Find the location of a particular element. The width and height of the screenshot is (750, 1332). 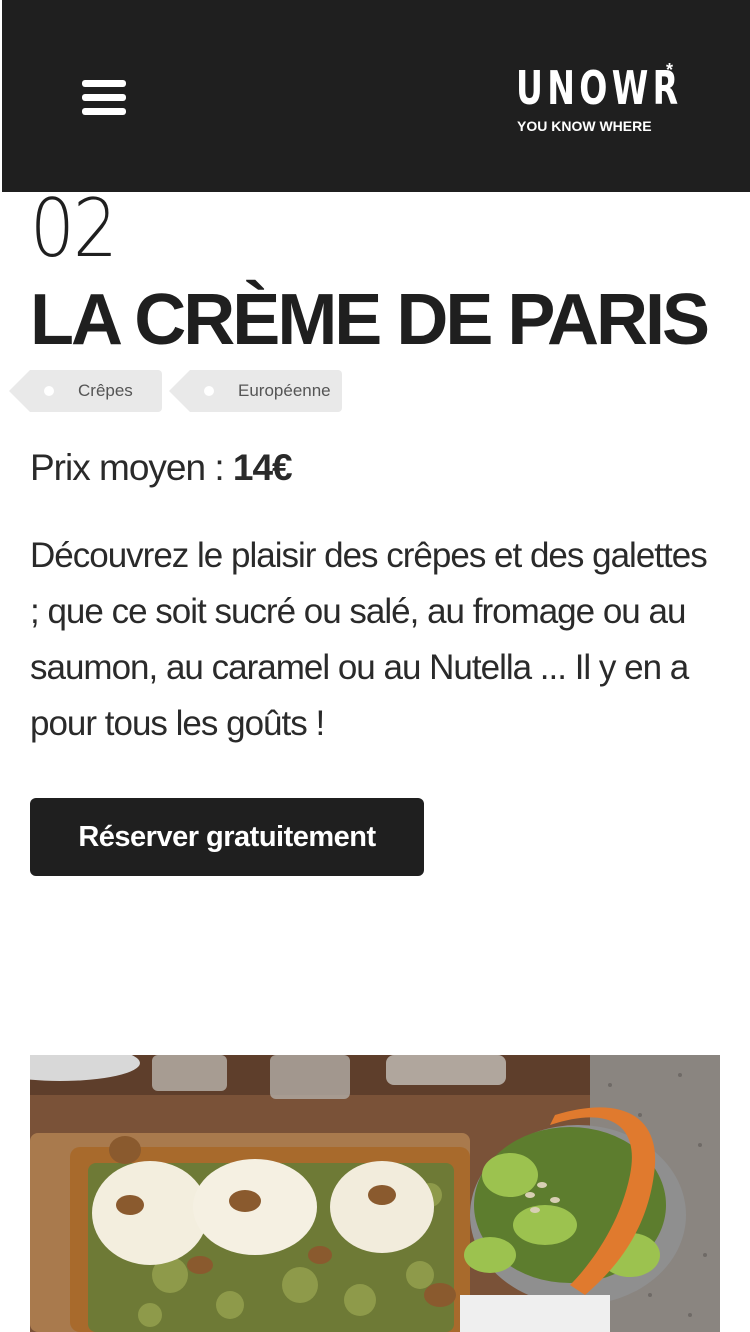

unowr-logo: UNOWR * YOU KNOW WHERE is located at coordinates (601, 101).